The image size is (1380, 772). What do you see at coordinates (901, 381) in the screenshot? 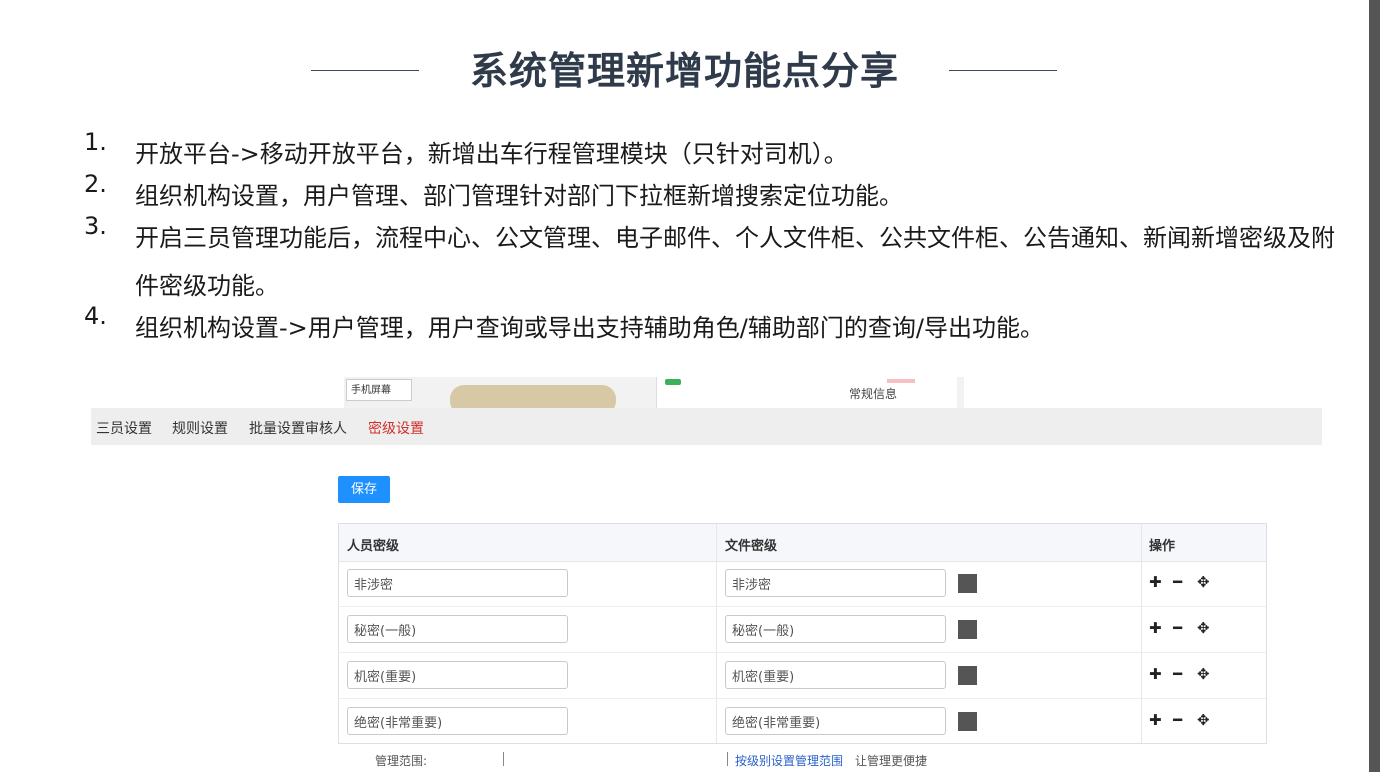
I see `pink-badge` at bounding box center [901, 381].